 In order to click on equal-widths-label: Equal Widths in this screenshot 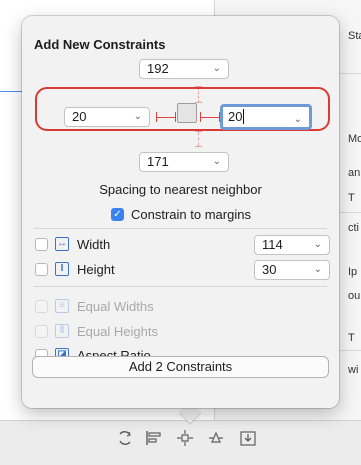, I will do `click(115, 306)`.